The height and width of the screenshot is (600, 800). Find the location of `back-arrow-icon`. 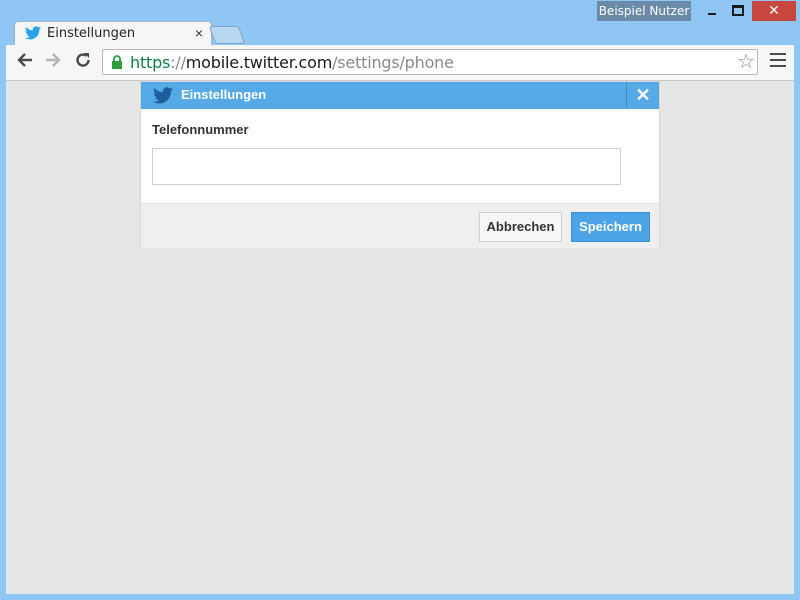

back-arrow-icon is located at coordinates (25, 62).